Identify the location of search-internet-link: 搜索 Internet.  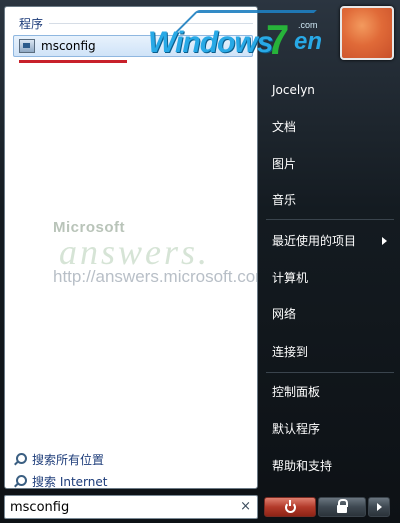
(60, 480).